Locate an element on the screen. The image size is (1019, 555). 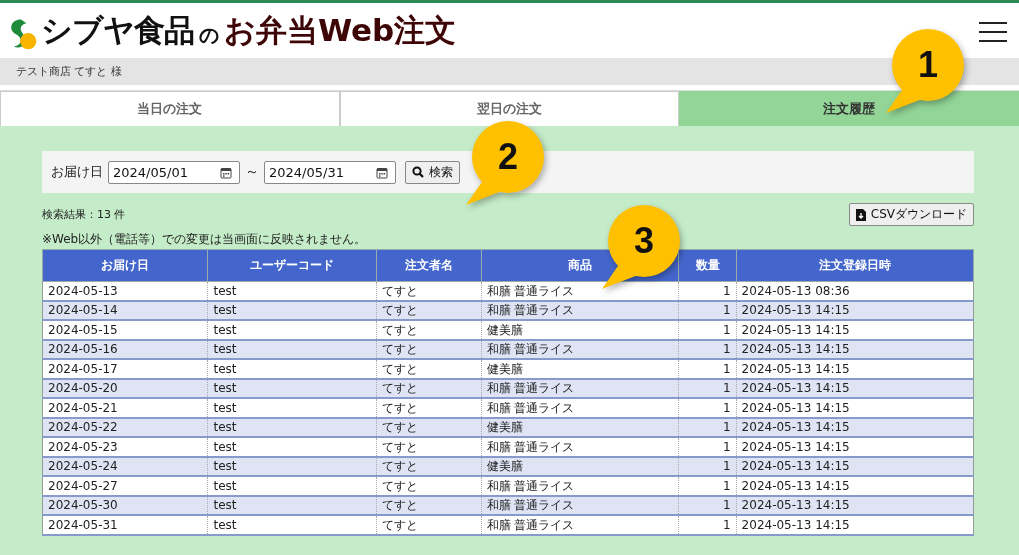
column-header: 注文登録日時 is located at coordinates (855, 265).